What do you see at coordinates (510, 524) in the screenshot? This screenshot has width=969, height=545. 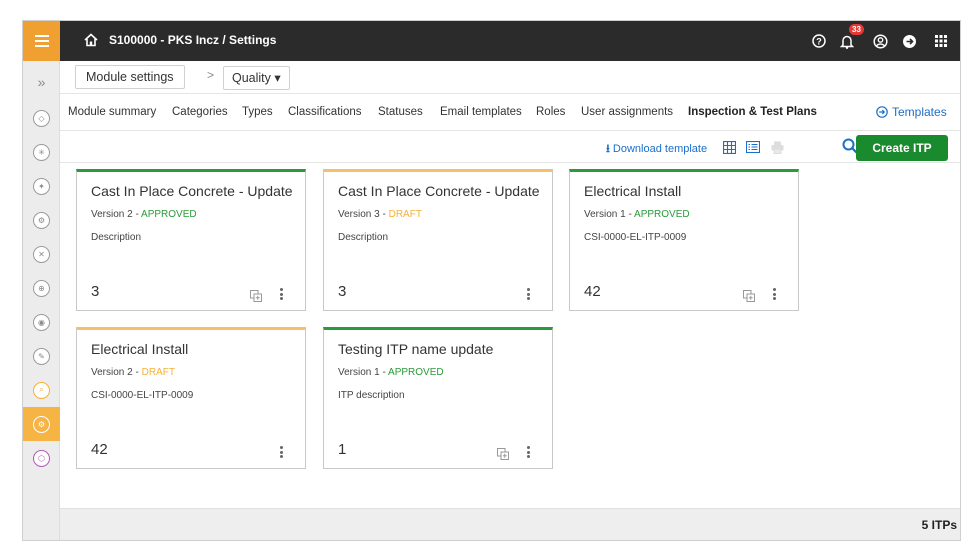 I see `footer-bar: 5 ITPs` at bounding box center [510, 524].